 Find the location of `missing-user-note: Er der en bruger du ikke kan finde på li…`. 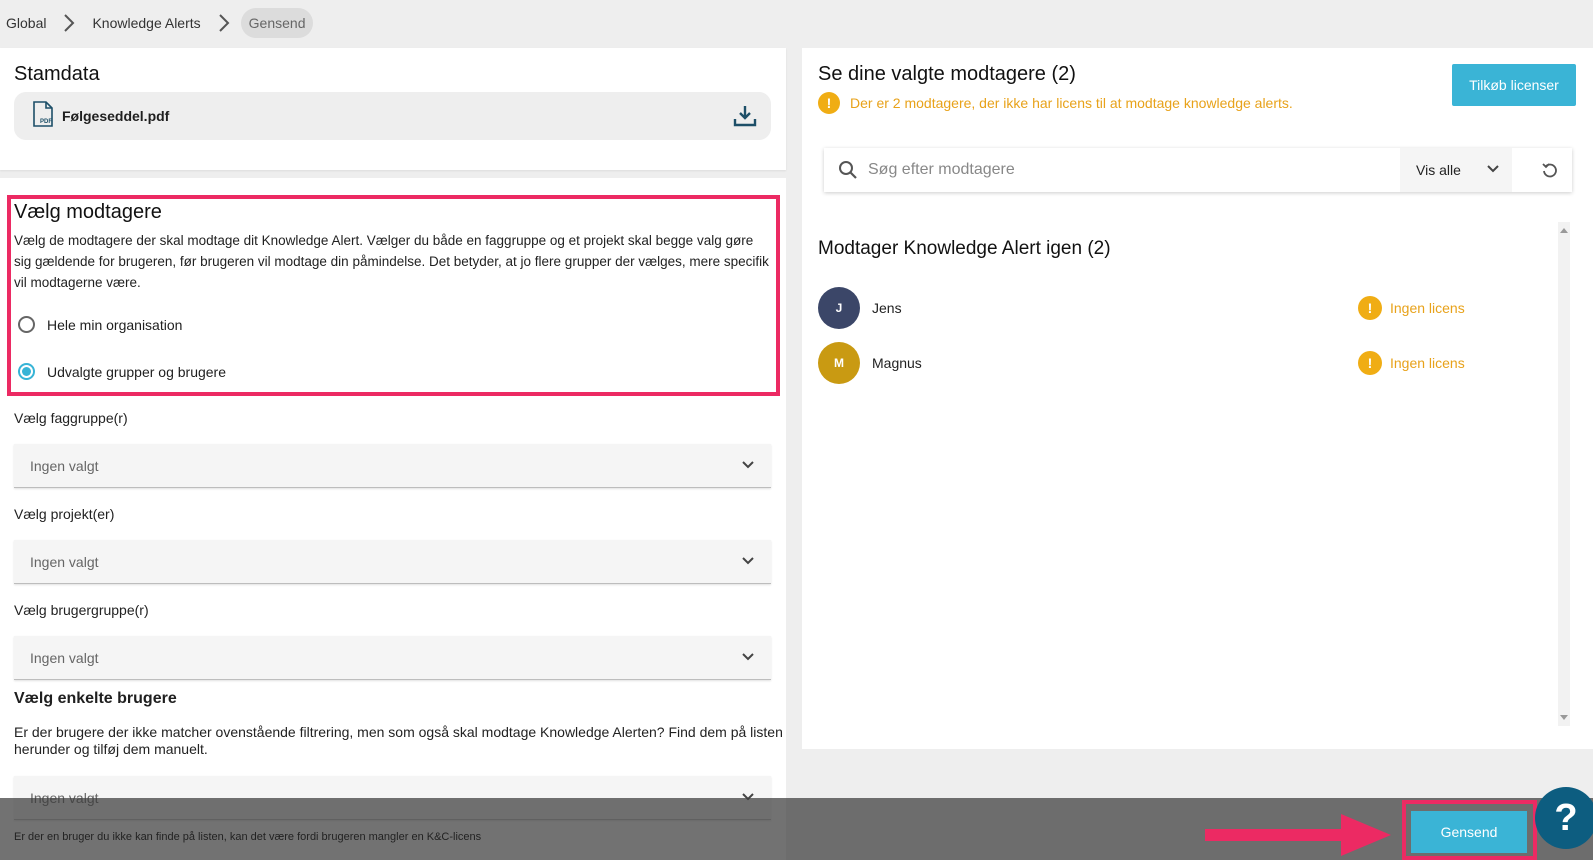

missing-user-note: Er der en bruger du ikke kan finde på li… is located at coordinates (248, 837).